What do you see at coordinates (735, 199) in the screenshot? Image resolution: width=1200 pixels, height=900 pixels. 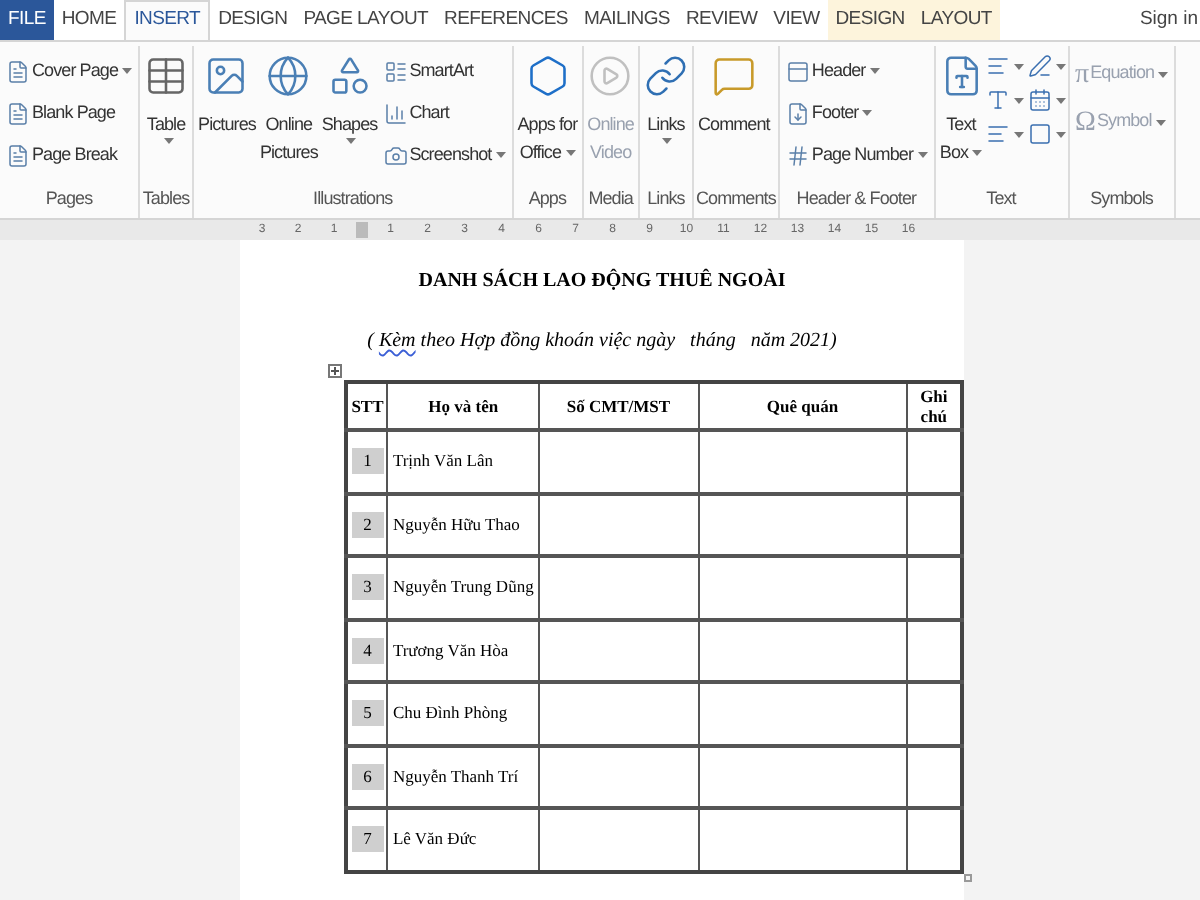 I see `group-label: Comments` at bounding box center [735, 199].